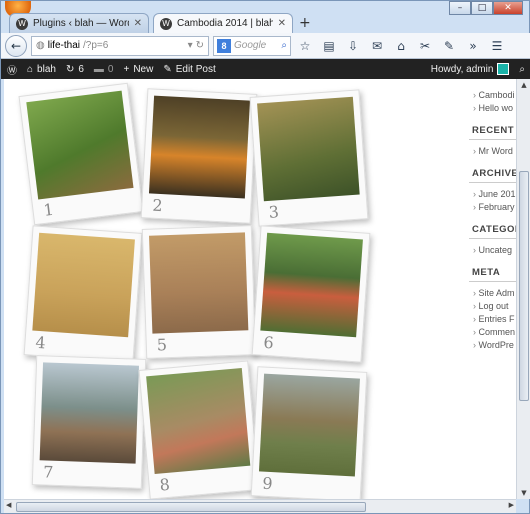 The image size is (530, 514). I want to click on howdy-text: Howdy, admin, so click(462, 69).